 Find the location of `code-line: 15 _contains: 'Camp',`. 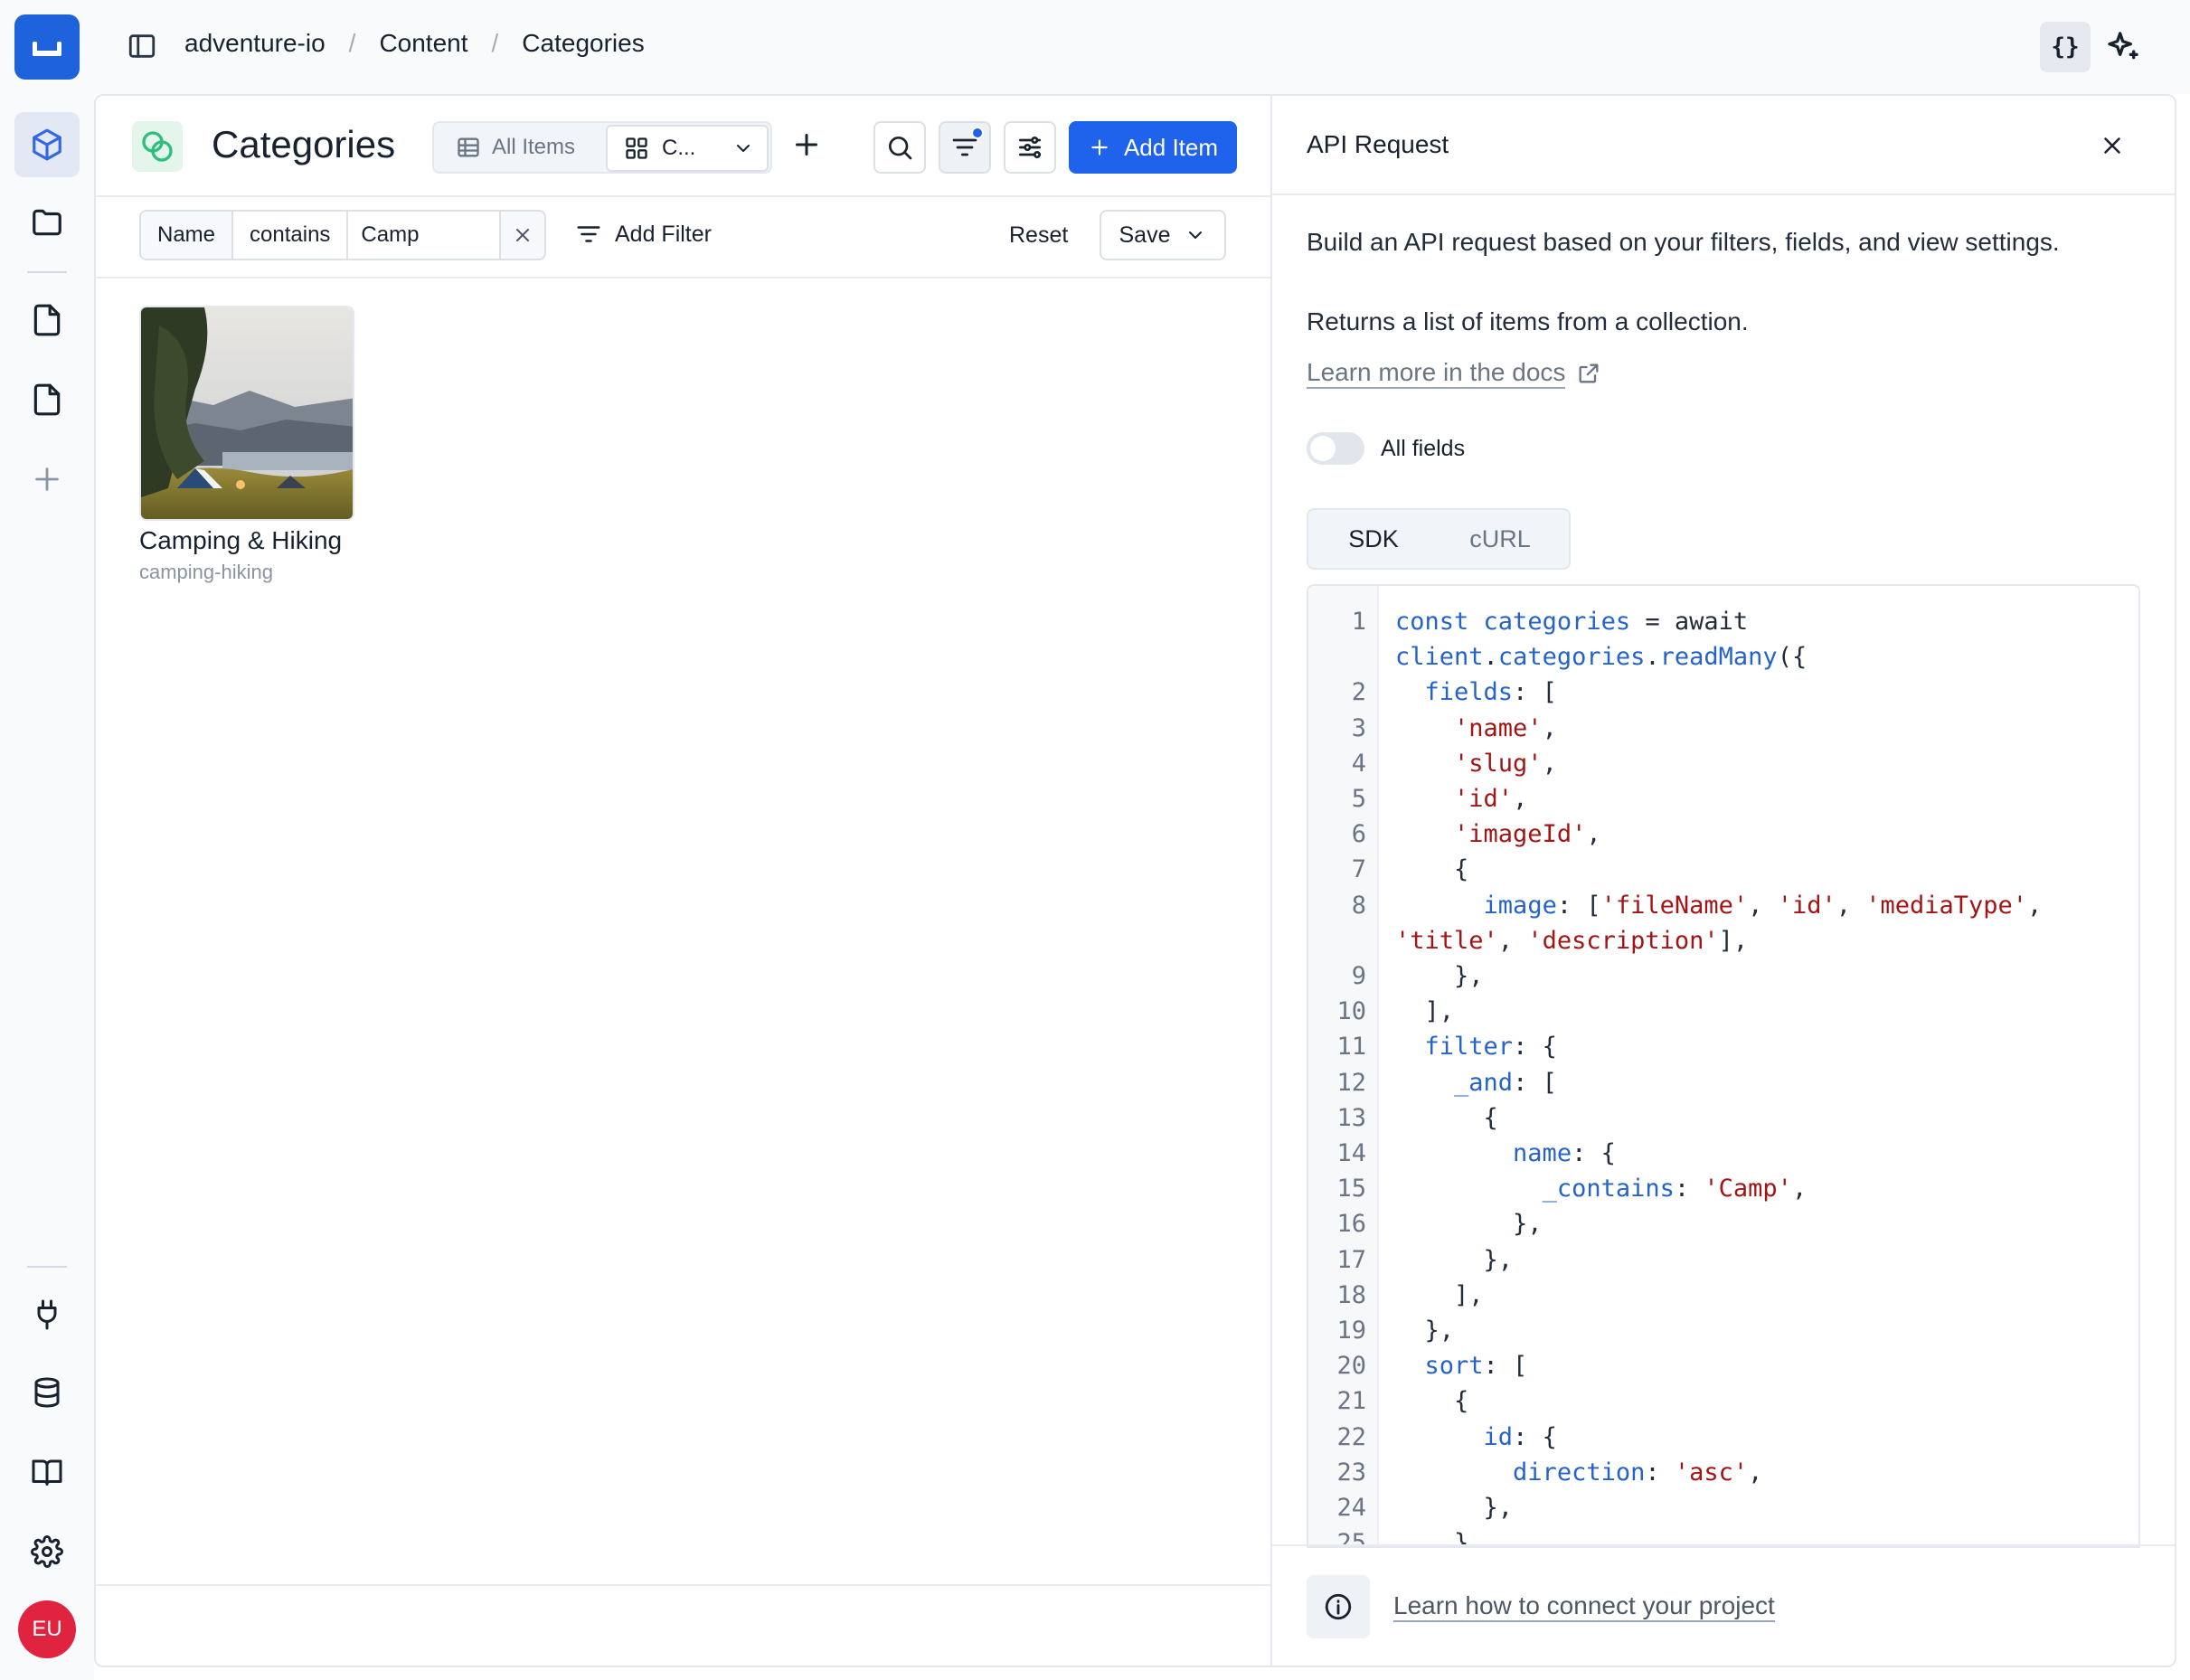

code-line: 15 _contains: 'Camp', is located at coordinates (1723, 1189).